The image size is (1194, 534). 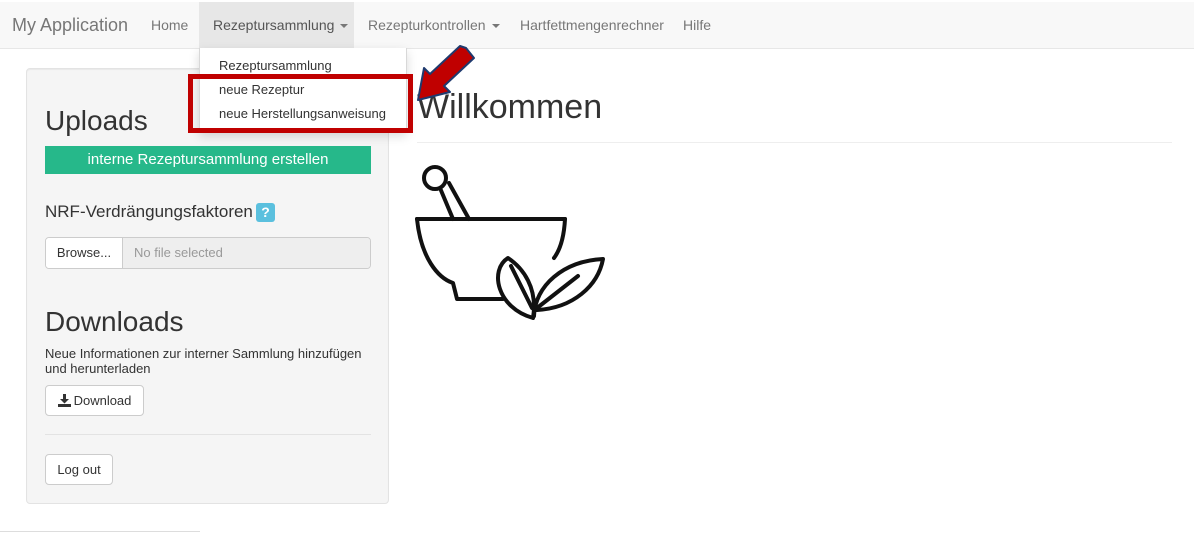 What do you see at coordinates (96, 120) in the screenshot?
I see `uploads-heading: Uploads` at bounding box center [96, 120].